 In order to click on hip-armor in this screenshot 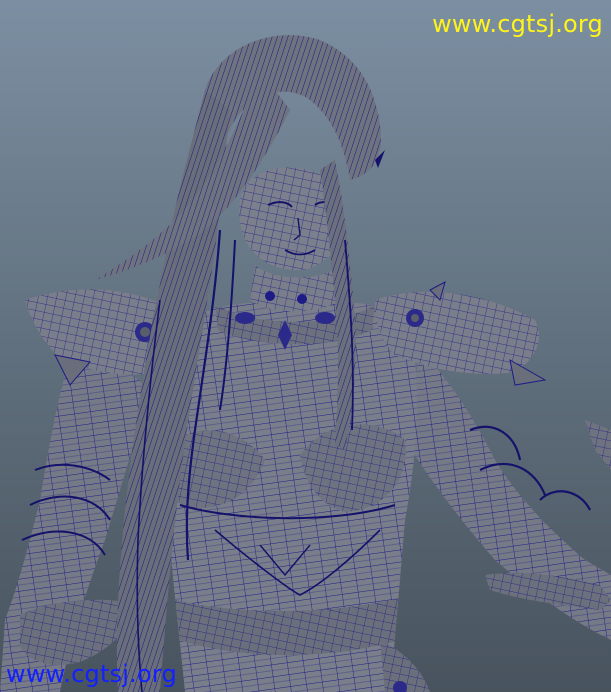, I will do `click(405, 666)`.